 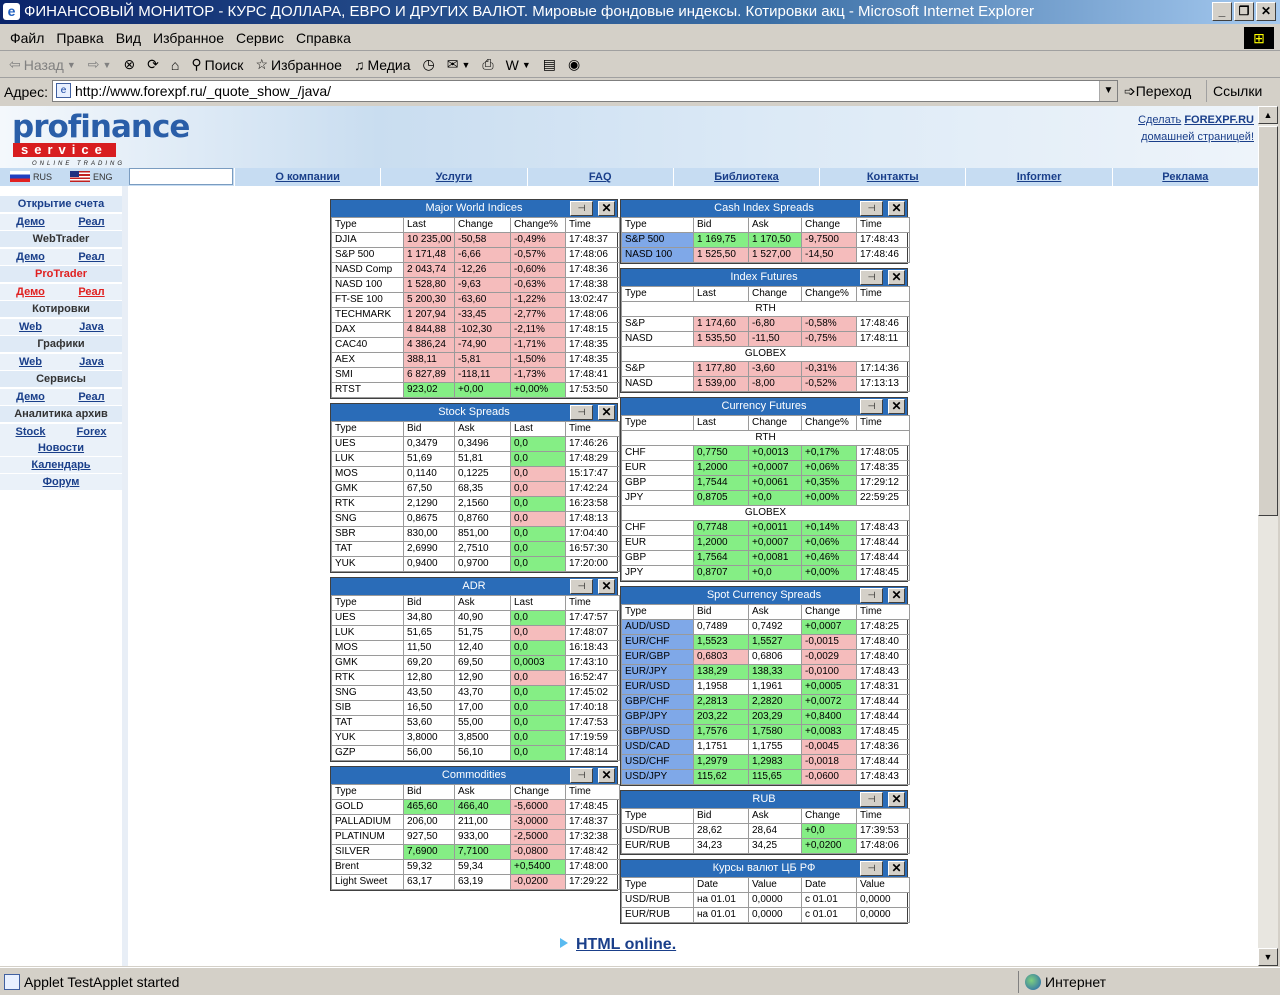 What do you see at coordinates (1157, 91) in the screenshot?
I see `go-button: ➩Переход` at bounding box center [1157, 91].